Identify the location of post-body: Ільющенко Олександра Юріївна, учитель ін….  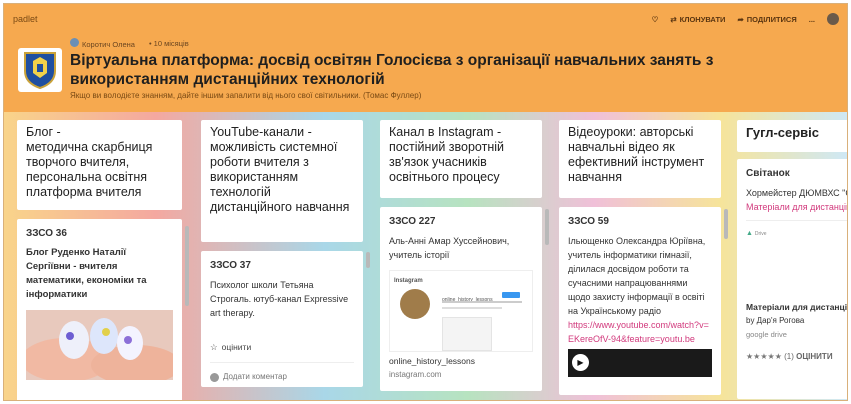
(637, 276).